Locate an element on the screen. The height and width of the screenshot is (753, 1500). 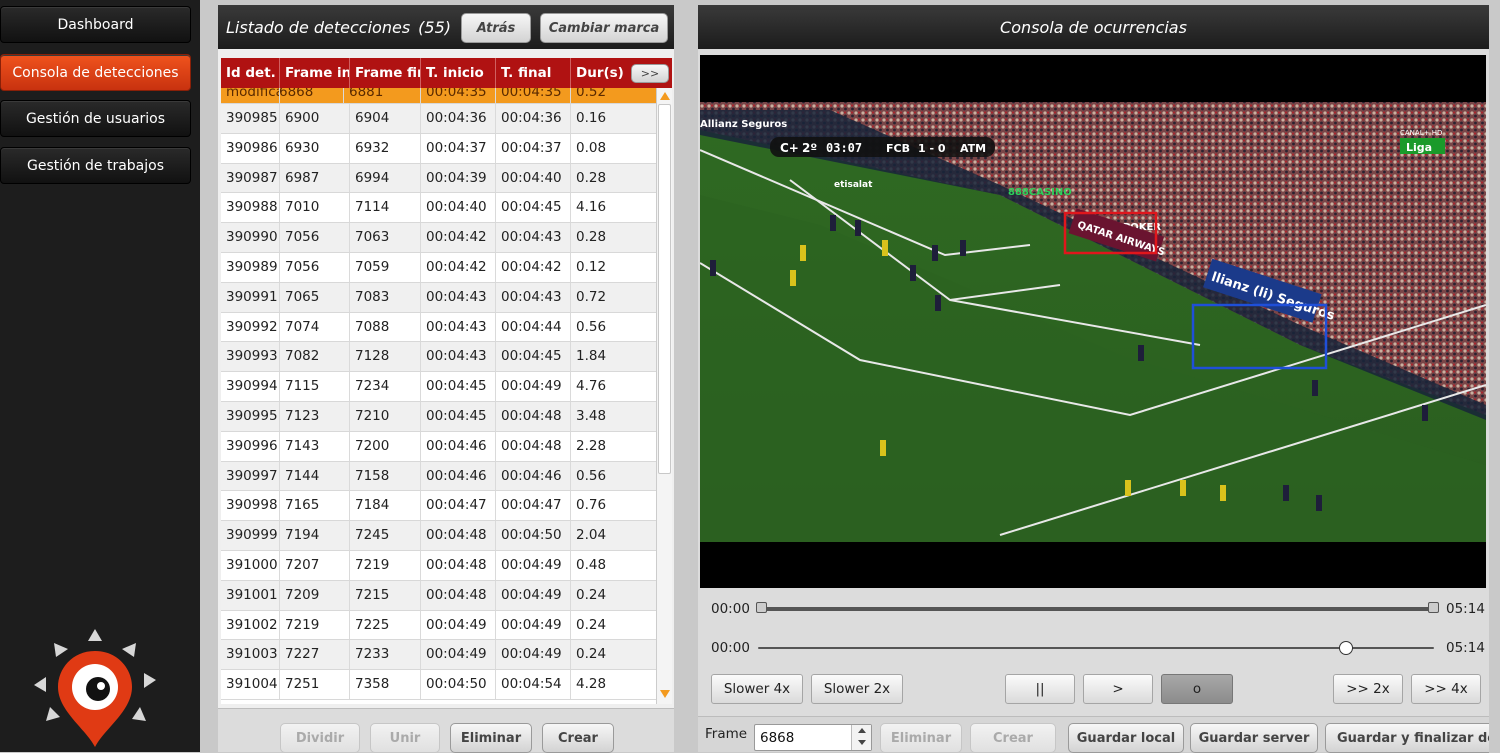
table-row: 390995 7123 7210 00:04:45 00:04:48 3.48 is located at coordinates (438, 417).